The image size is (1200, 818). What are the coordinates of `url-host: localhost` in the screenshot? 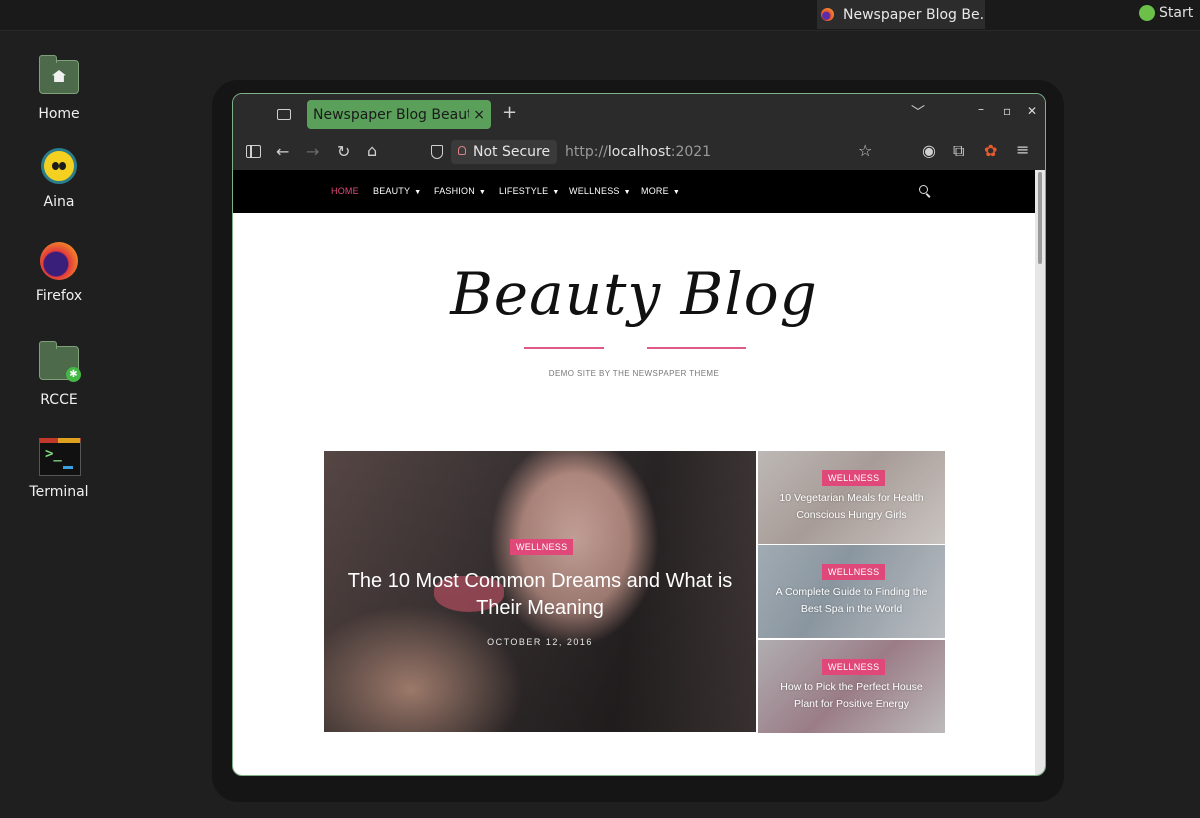 It's located at (639, 152).